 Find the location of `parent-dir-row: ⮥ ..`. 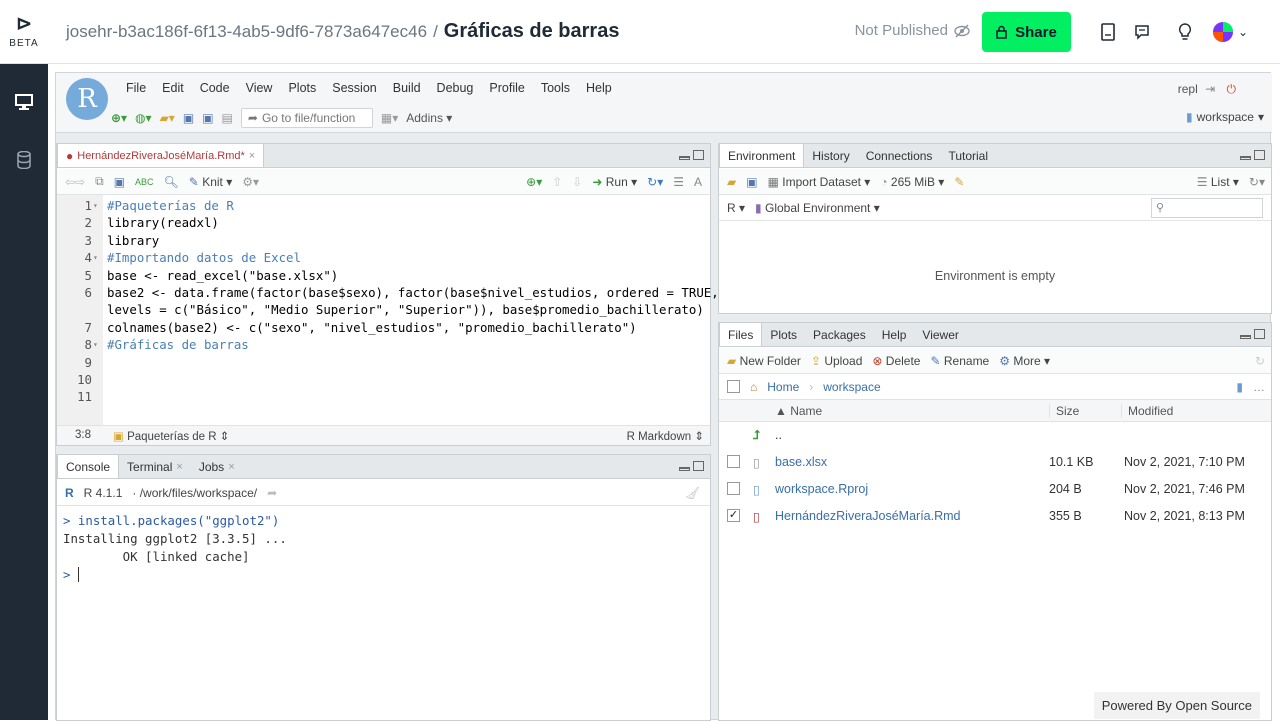

parent-dir-row: ⮥ .. is located at coordinates (995, 436).